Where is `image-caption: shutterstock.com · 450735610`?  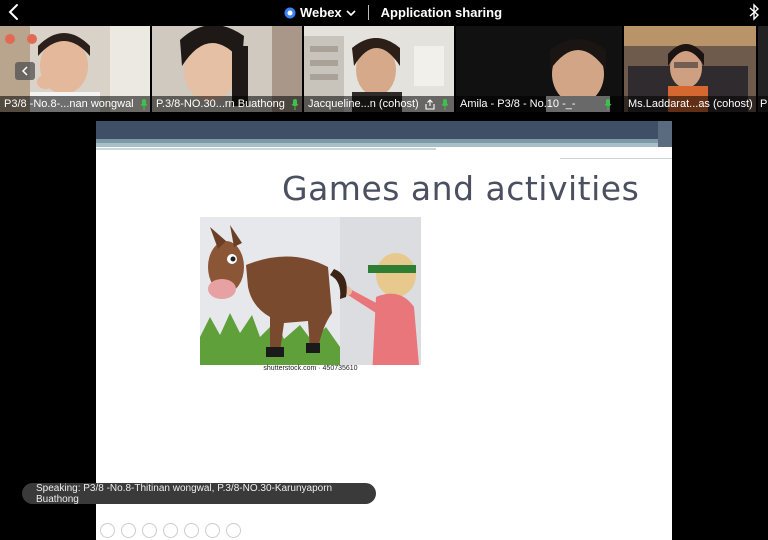 image-caption: shutterstock.com · 450735610 is located at coordinates (310, 371).